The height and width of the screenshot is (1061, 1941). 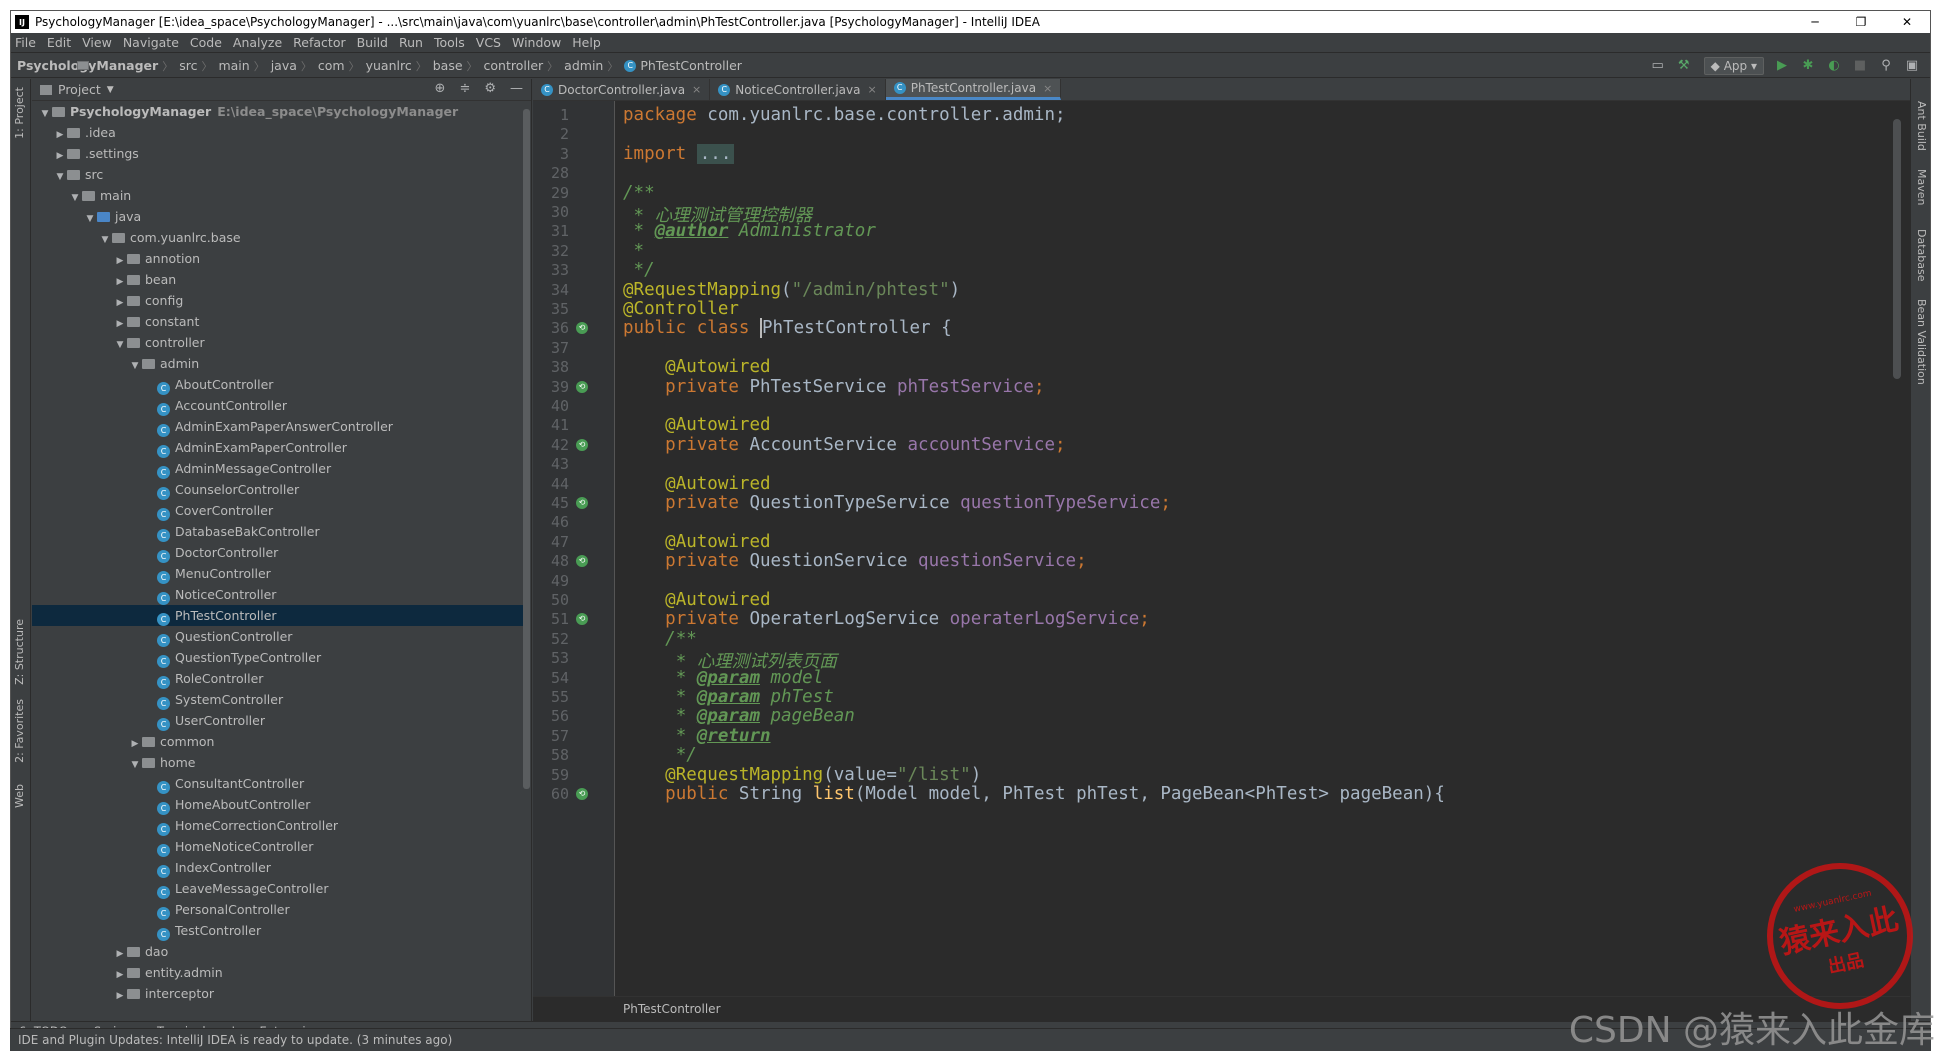 I want to click on tree-folder-item: ▼ src, so click(x=279, y=174).